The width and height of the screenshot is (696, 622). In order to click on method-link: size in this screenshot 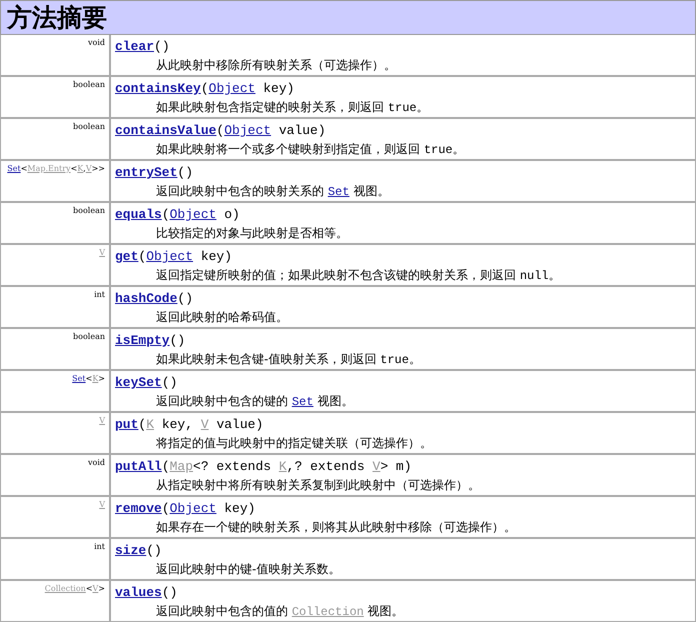, I will do `click(130, 550)`.